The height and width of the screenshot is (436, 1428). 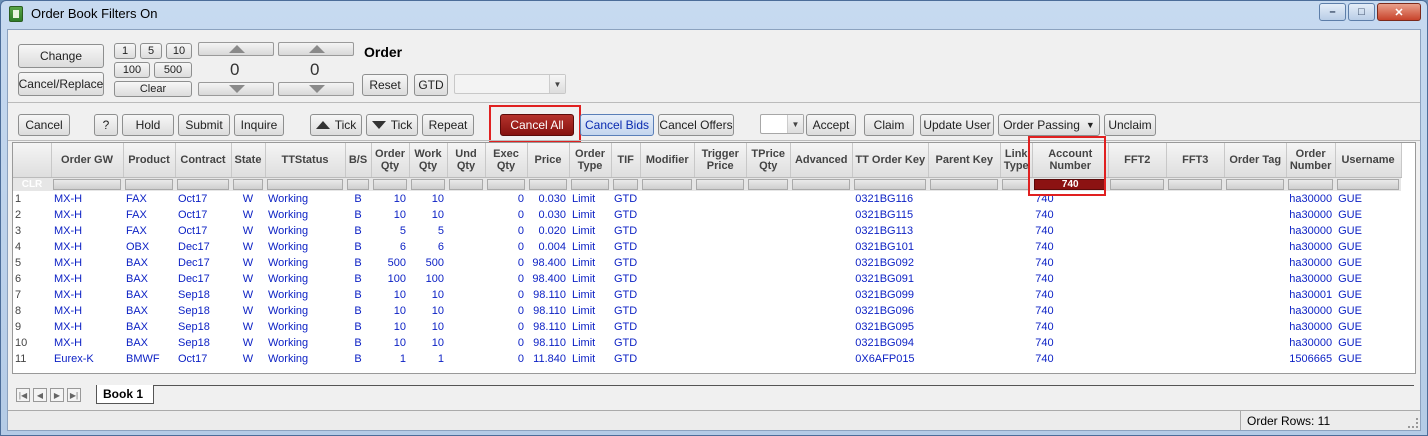 What do you see at coordinates (890, 343) in the screenshot?
I see `cell-key: 0321BG094` at bounding box center [890, 343].